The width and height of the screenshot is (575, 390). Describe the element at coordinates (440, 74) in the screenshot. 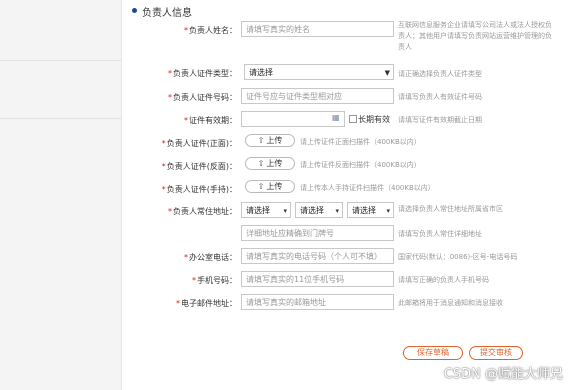

I see `id-type-hint: 请正确选择负责人证件类型` at that location.